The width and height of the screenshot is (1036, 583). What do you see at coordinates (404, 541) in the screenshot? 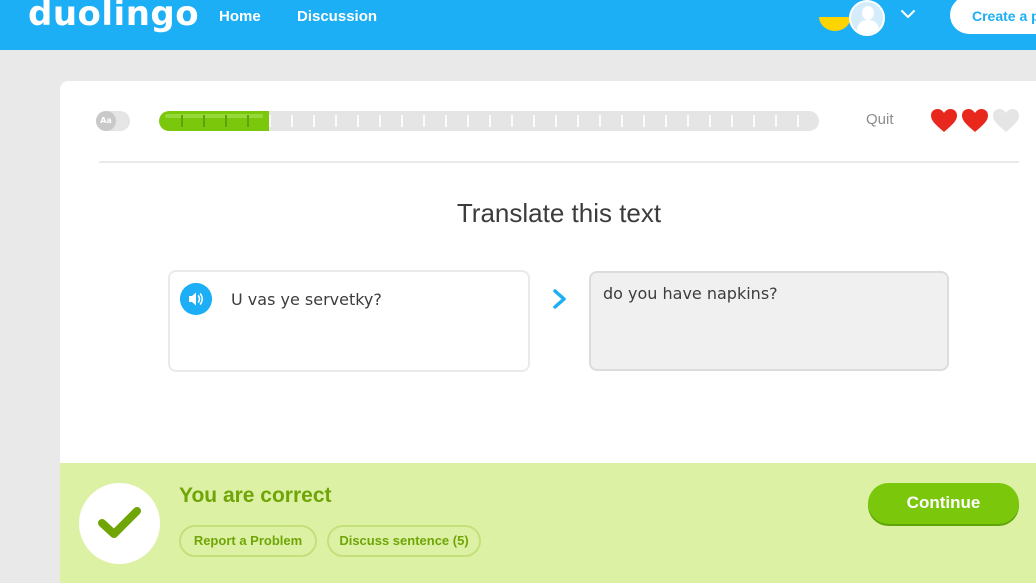
I see `discuss-sentence-button: Discuss sentence (5)` at bounding box center [404, 541].